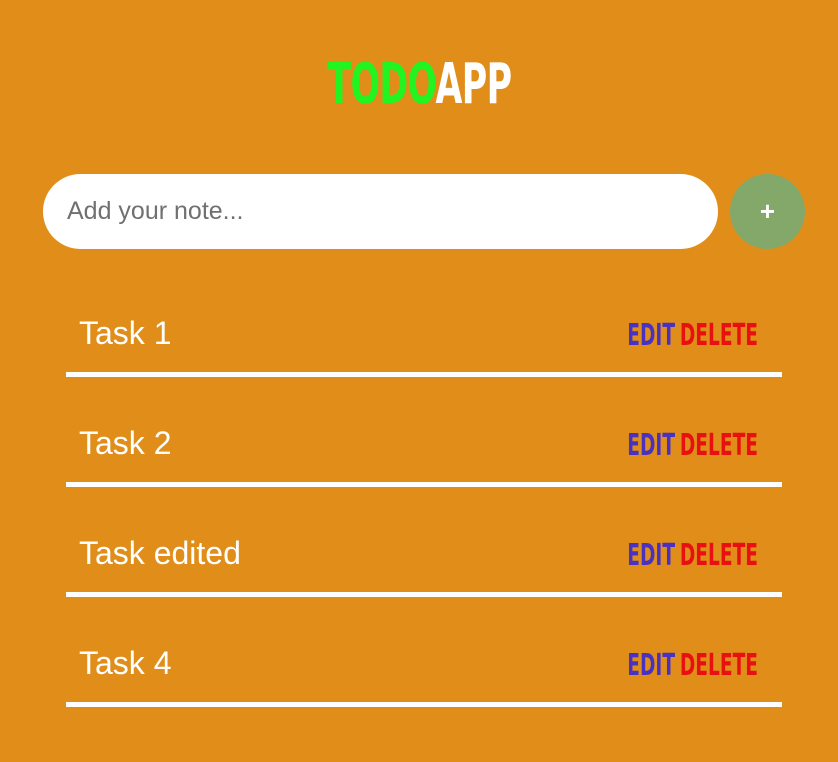 Image resolution: width=838 pixels, height=762 pixels. Describe the element at coordinates (424, 447) in the screenshot. I see `task-item: Task 2 EDIT DELETE` at that location.